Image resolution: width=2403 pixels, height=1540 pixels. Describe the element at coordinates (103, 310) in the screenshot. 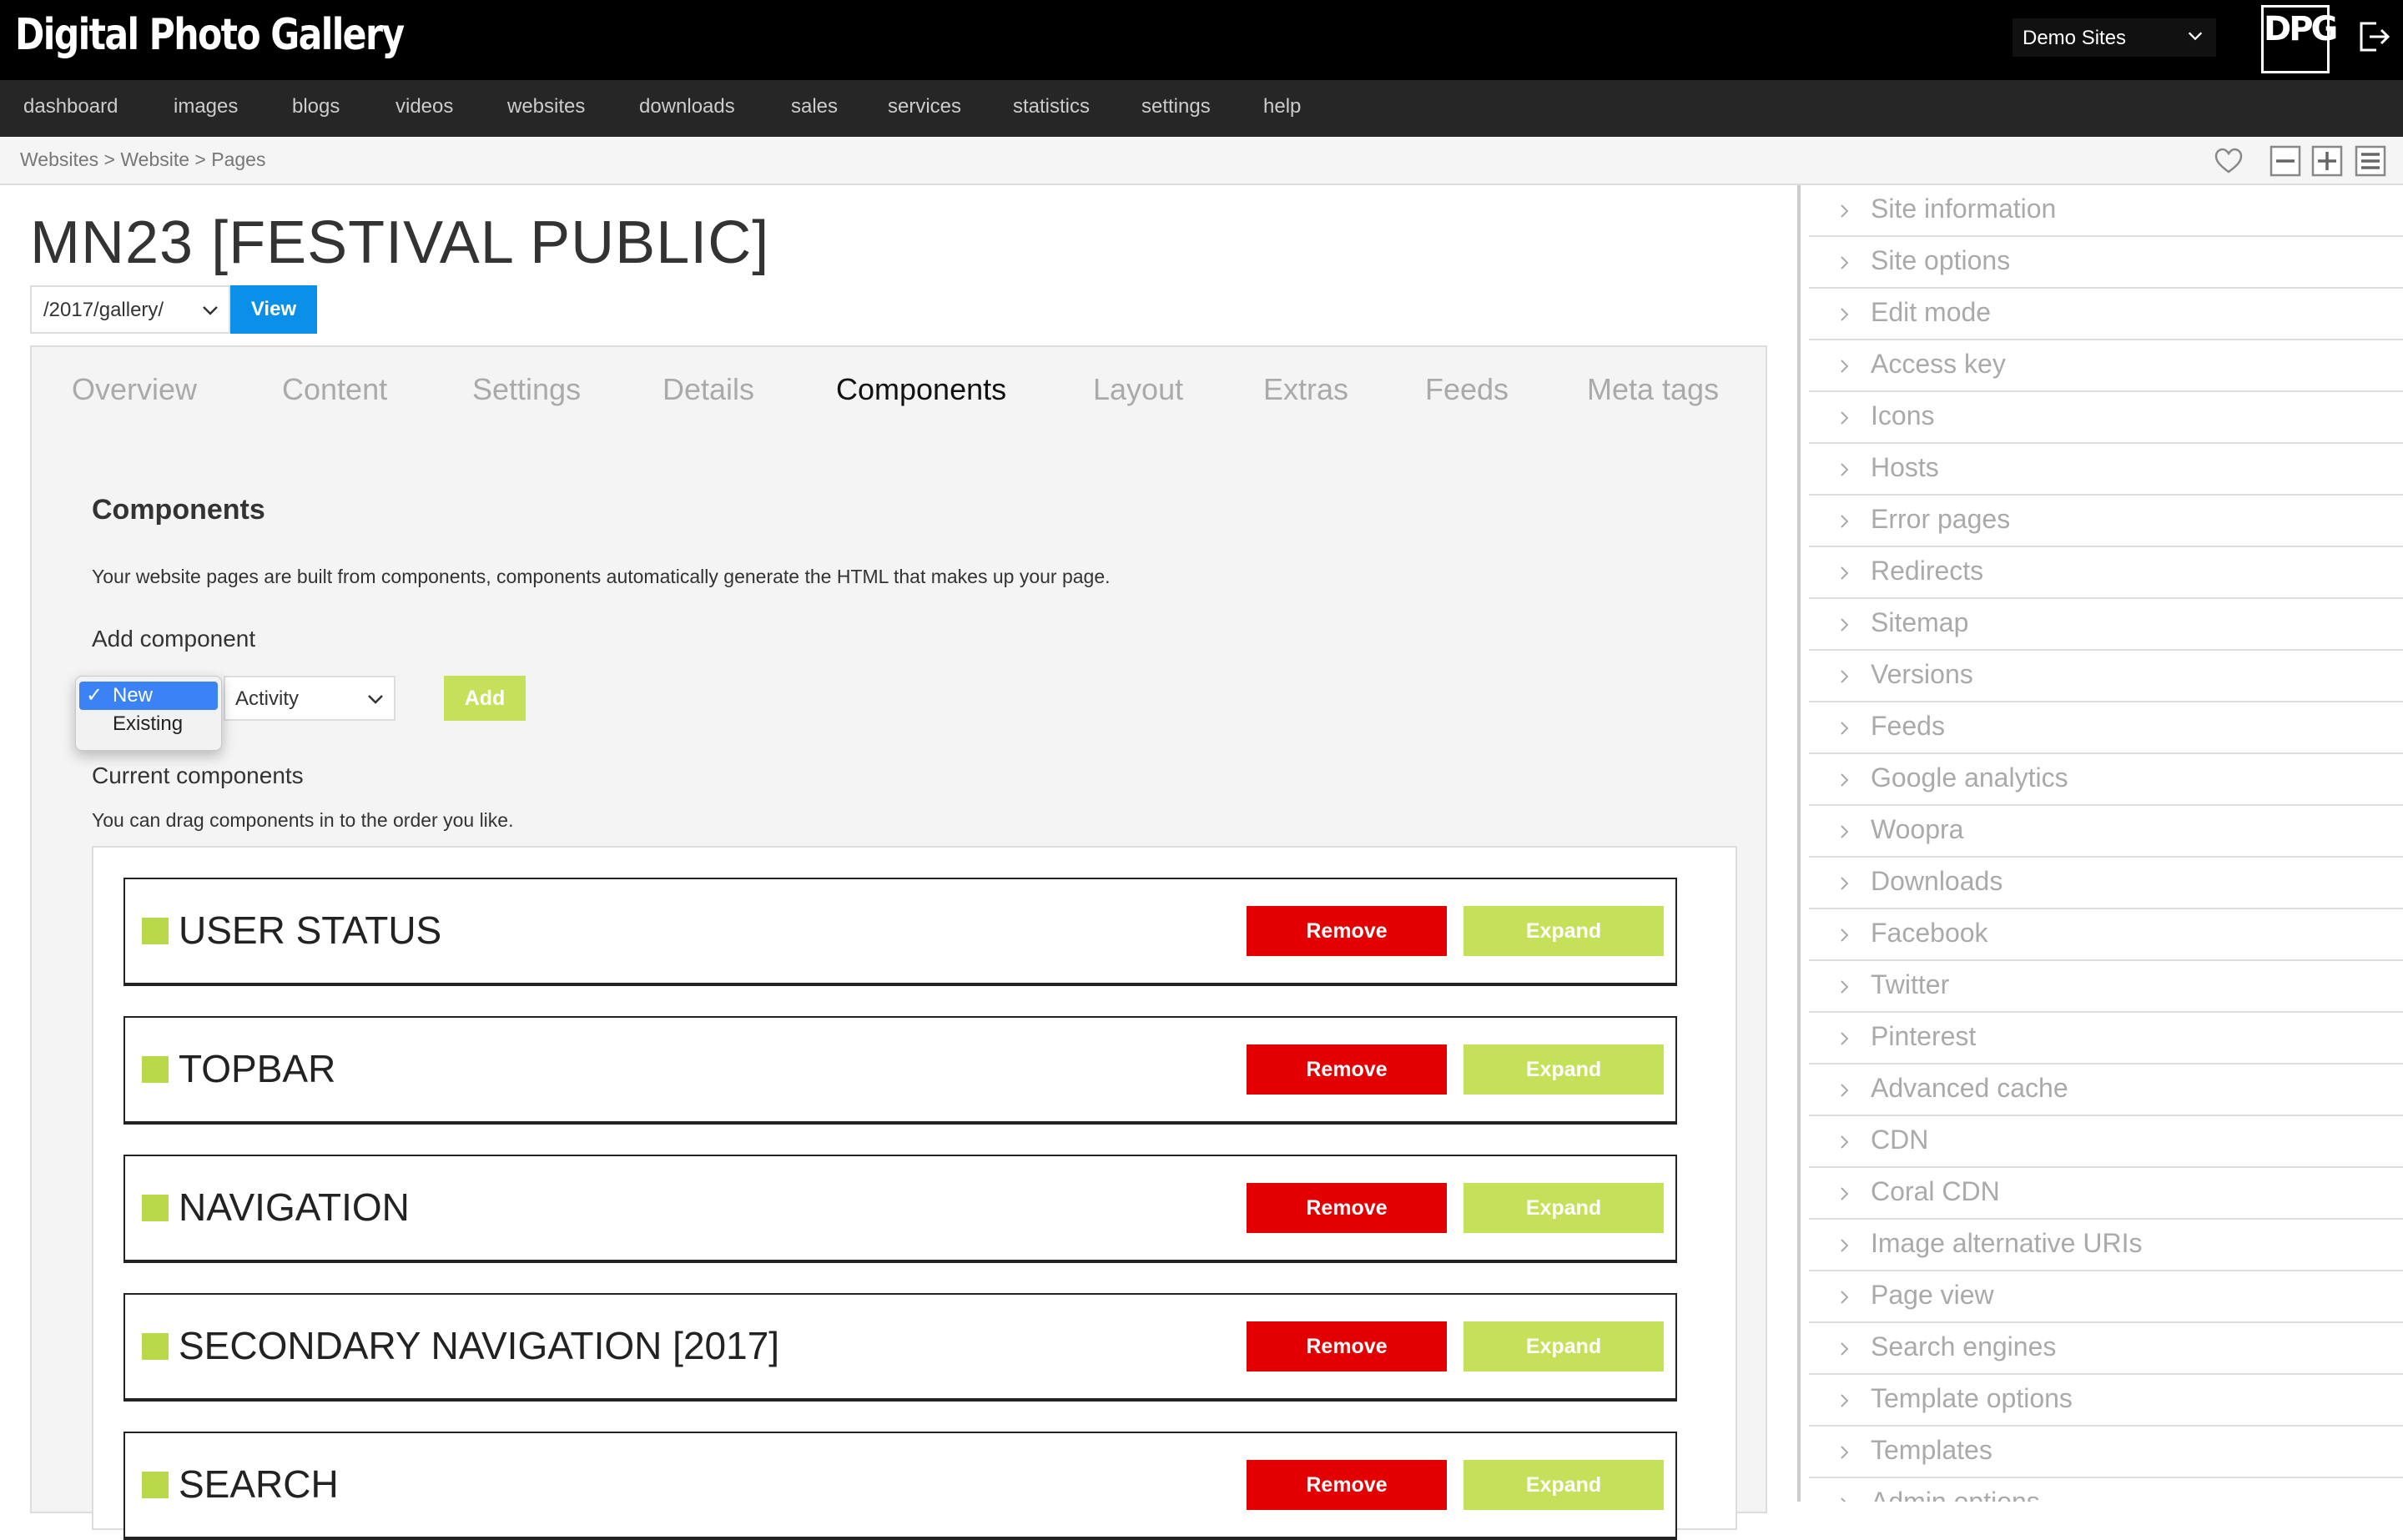

I see `path-select-value: /2017/gallery/` at that location.